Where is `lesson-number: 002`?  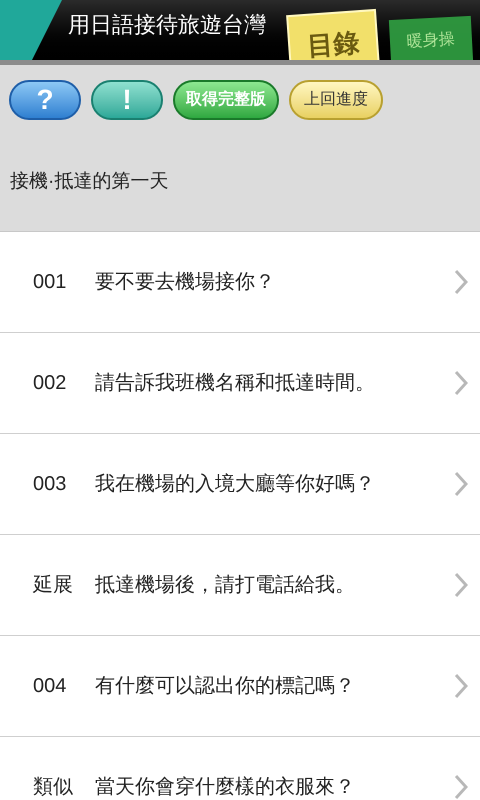
lesson-number: 002 is located at coordinates (50, 383).